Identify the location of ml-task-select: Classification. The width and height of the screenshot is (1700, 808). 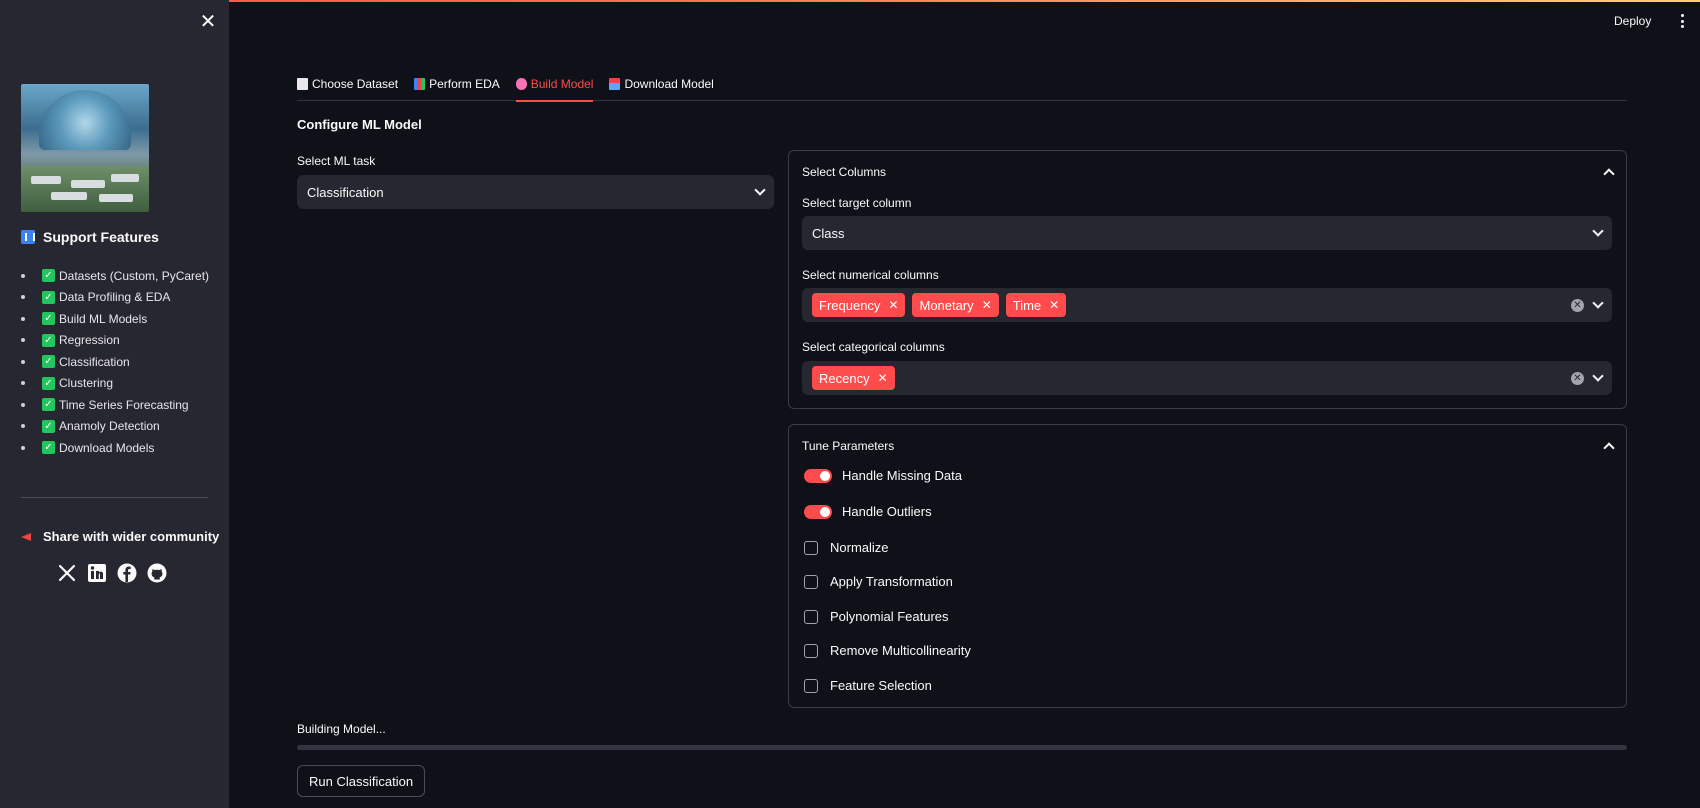
(535, 192).